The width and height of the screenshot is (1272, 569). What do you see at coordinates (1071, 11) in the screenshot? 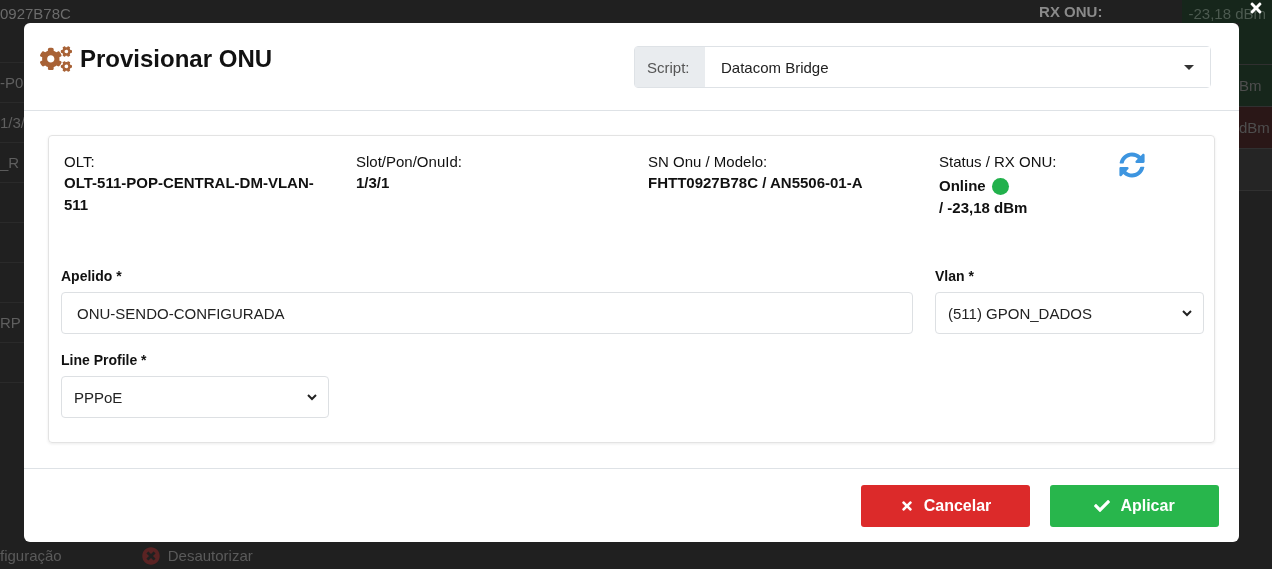
I see `rx-label: RX ONU:` at bounding box center [1071, 11].